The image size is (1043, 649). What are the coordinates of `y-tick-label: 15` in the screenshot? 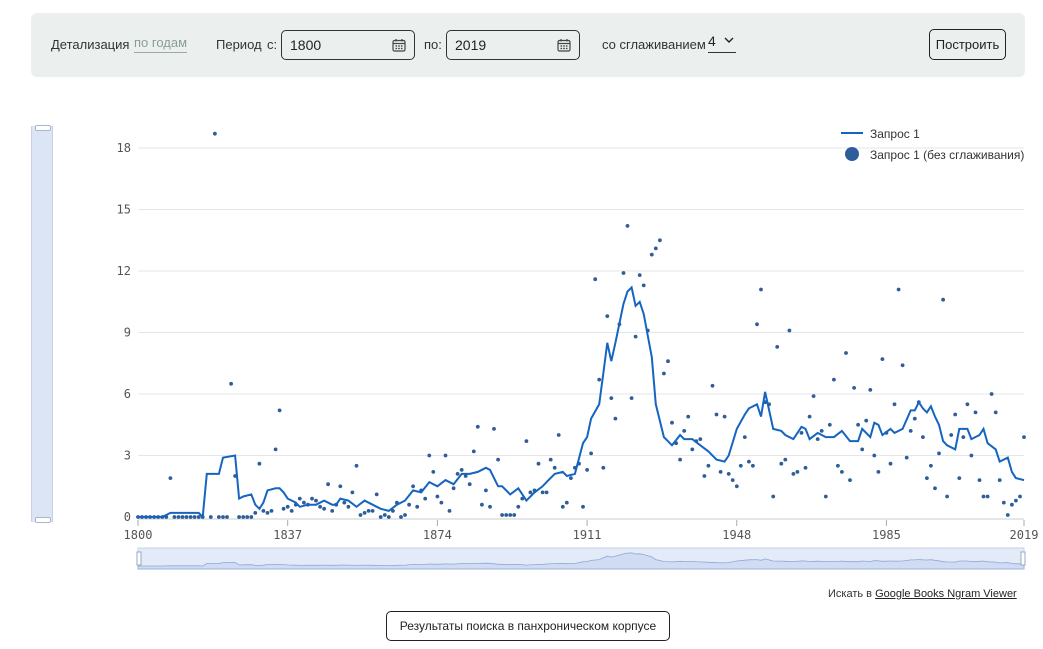 It's located at (124, 210).